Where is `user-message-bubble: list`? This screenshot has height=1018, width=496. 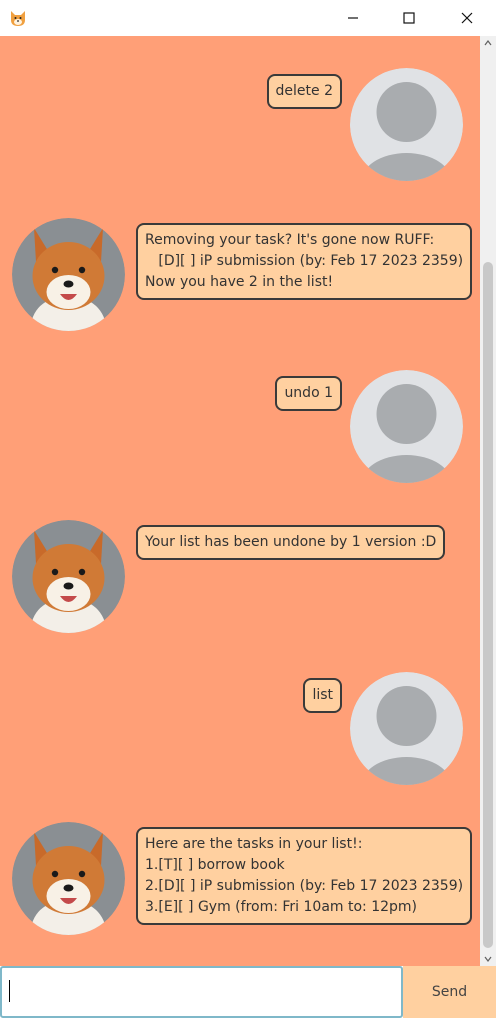 user-message-bubble: list is located at coordinates (322, 695).